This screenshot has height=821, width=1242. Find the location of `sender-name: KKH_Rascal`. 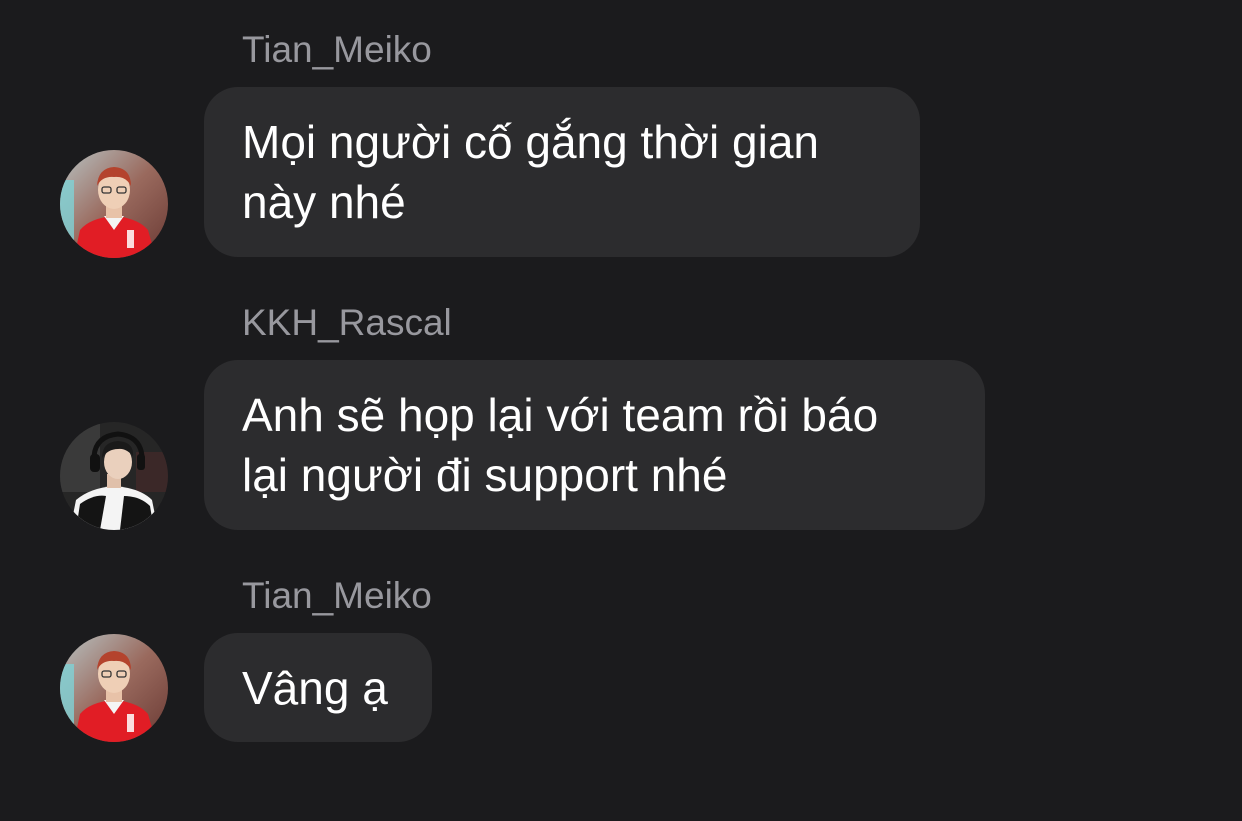

sender-name: KKH_Rascal is located at coordinates (347, 322).